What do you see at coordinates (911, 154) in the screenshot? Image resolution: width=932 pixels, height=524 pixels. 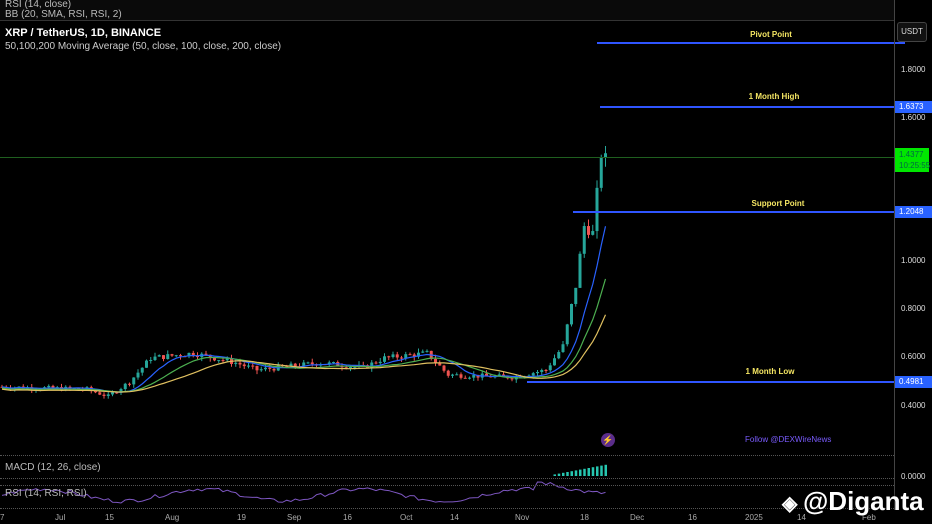 I see `current-price: 1.4377` at bounding box center [911, 154].